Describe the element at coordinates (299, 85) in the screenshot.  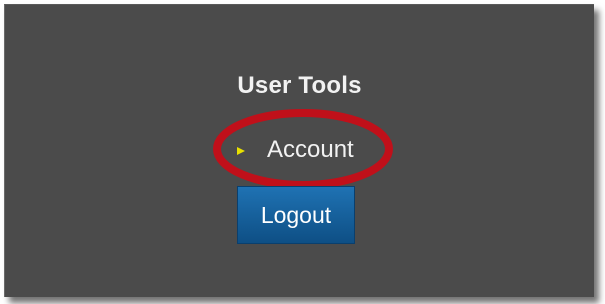
I see `user-tools-title: User Tools` at that location.